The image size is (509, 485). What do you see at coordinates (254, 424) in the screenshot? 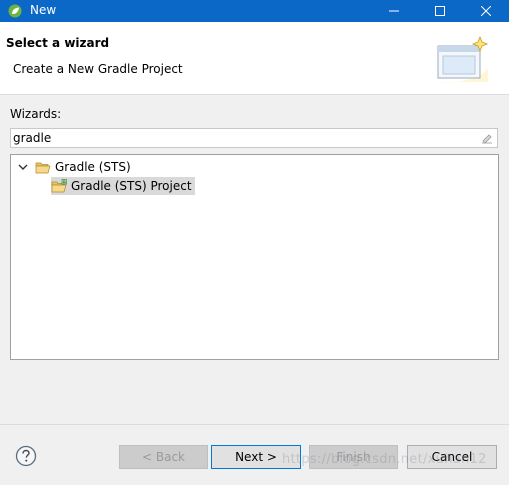
I see `footer-separator` at bounding box center [254, 424].